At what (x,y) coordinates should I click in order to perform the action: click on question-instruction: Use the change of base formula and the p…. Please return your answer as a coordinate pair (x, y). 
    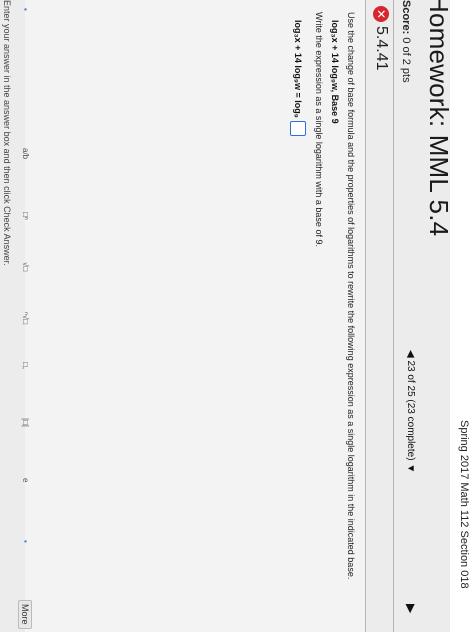
    Looking at the image, I should click on (351, 296).